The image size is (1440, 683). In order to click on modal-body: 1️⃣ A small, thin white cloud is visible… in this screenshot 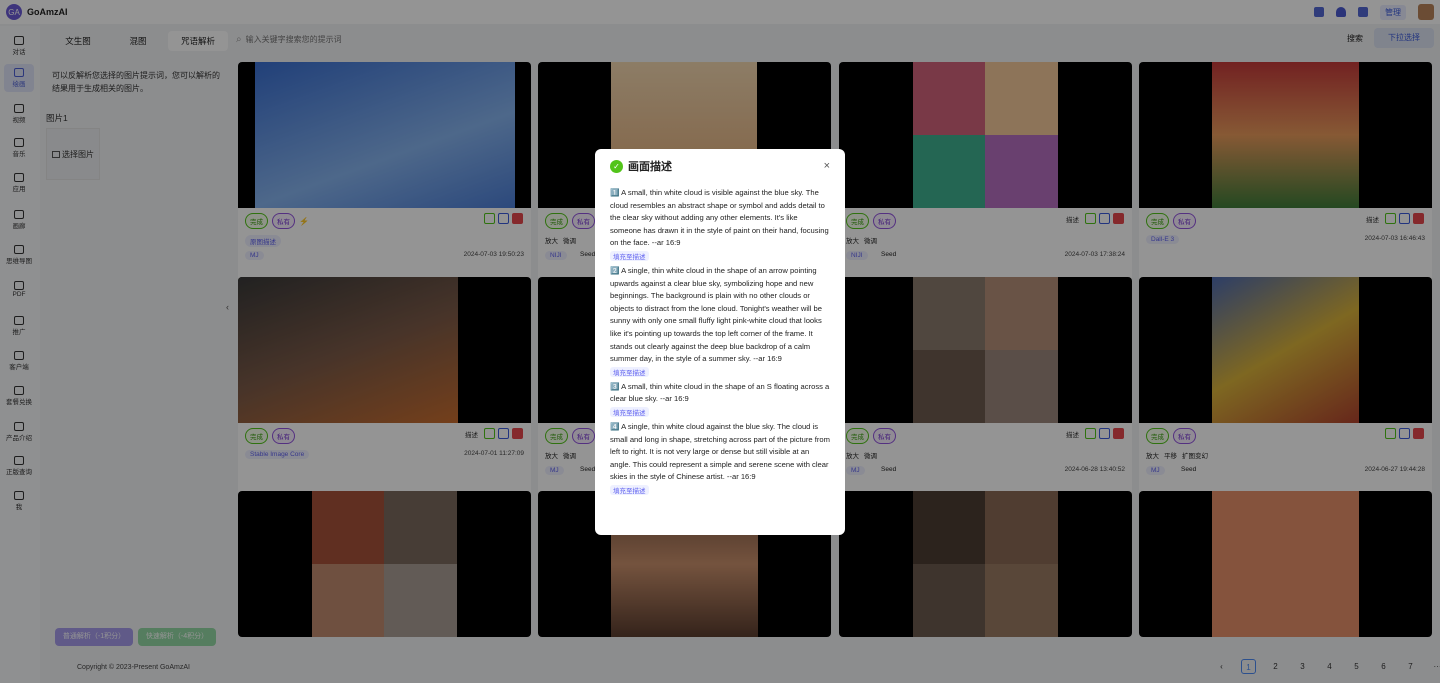, I will do `click(720, 343)`.